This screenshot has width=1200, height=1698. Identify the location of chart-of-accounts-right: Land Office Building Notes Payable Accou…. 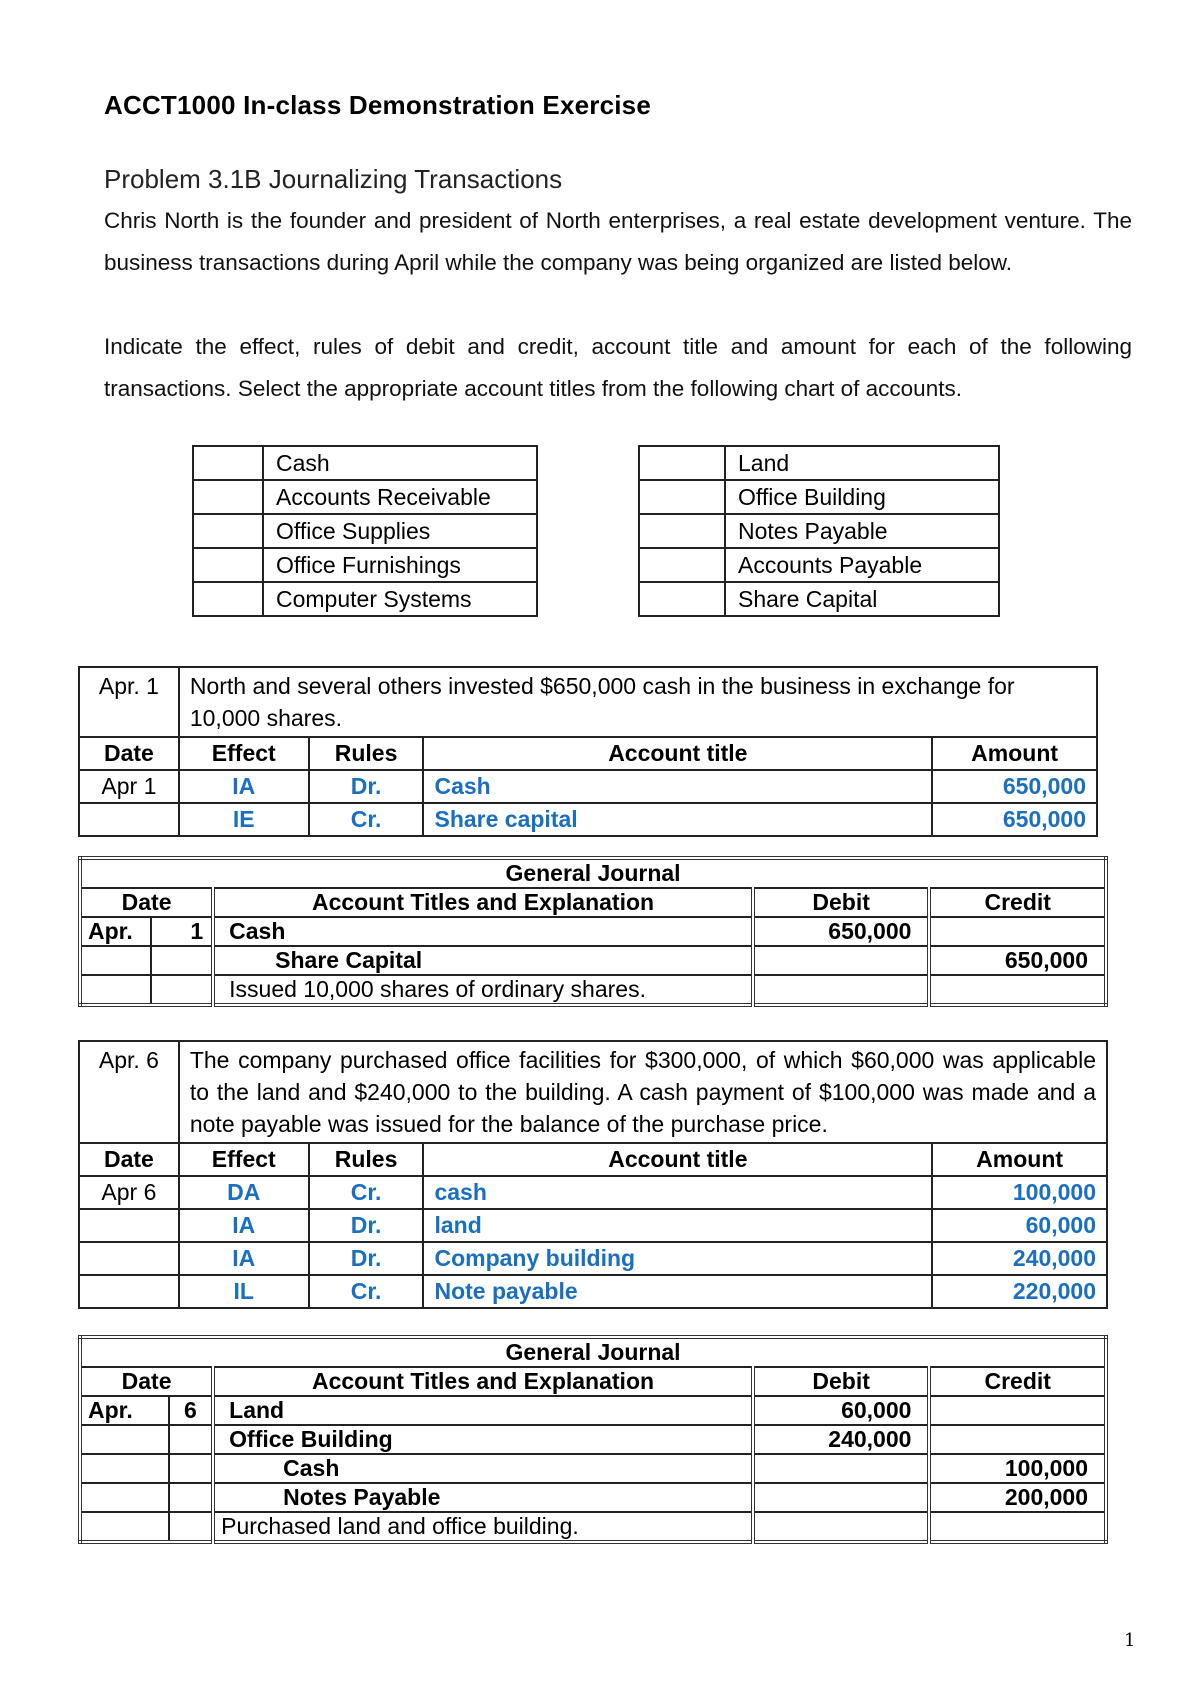
(819, 531).